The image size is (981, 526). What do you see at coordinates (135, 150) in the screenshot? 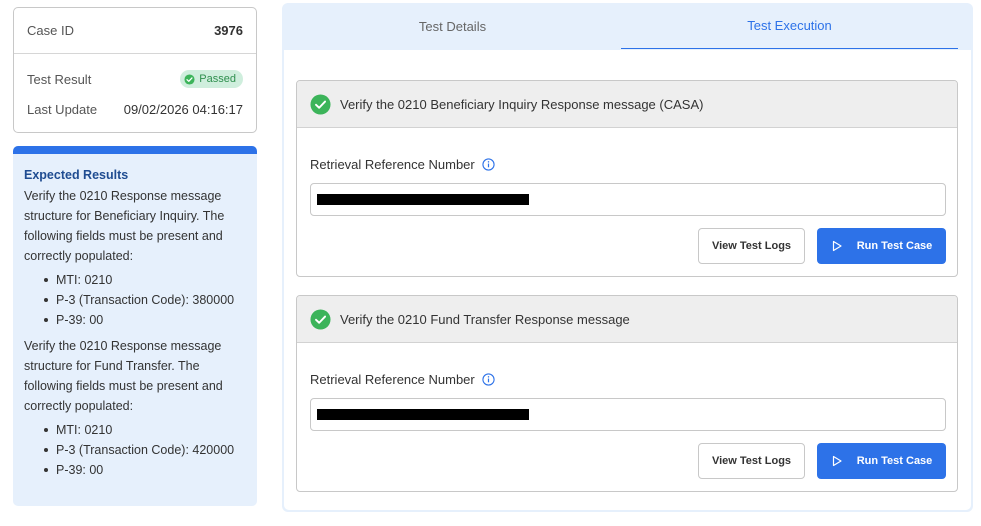
I see `expected-results-accent-bar` at bounding box center [135, 150].